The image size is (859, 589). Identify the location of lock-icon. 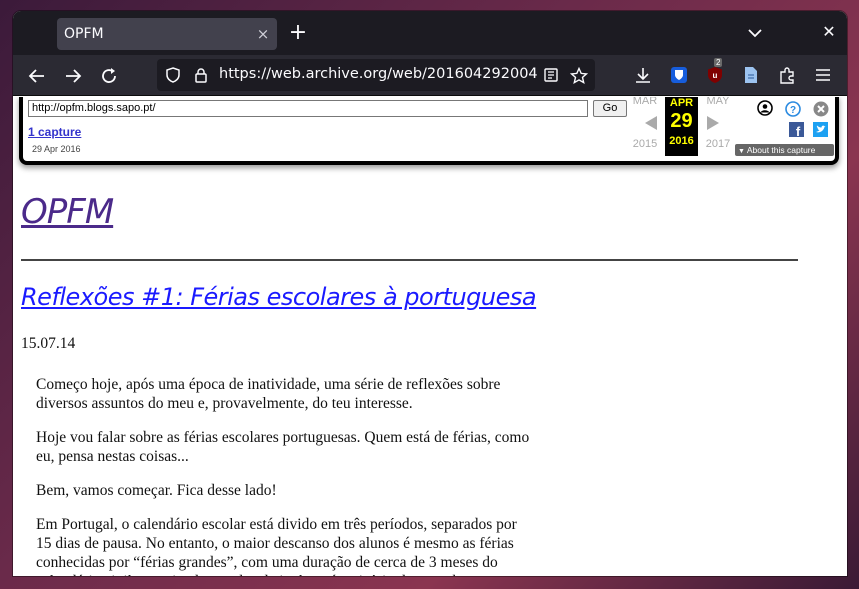
(201, 75).